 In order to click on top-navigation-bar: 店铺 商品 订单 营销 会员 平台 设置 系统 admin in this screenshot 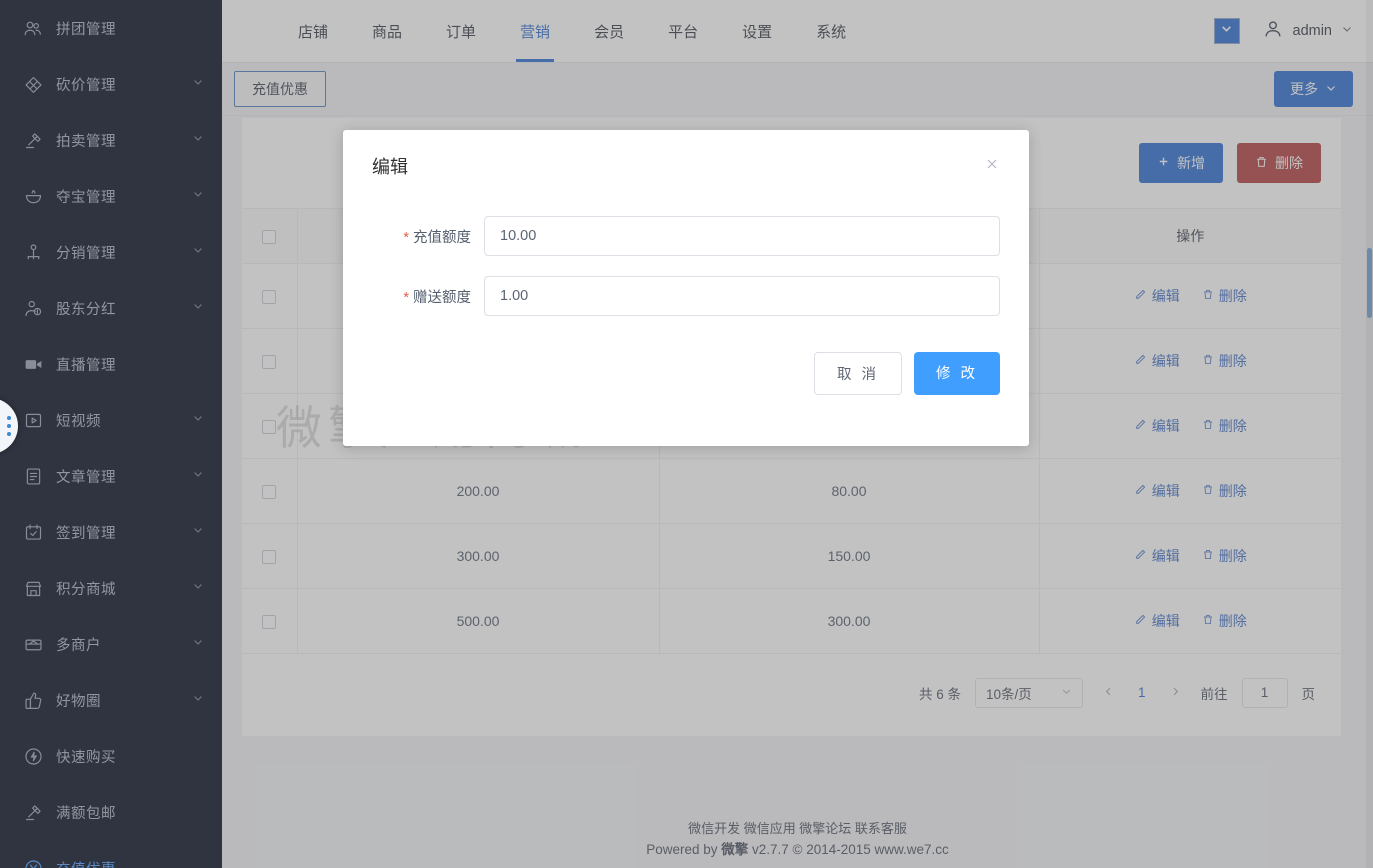, I will do `click(797, 31)`.